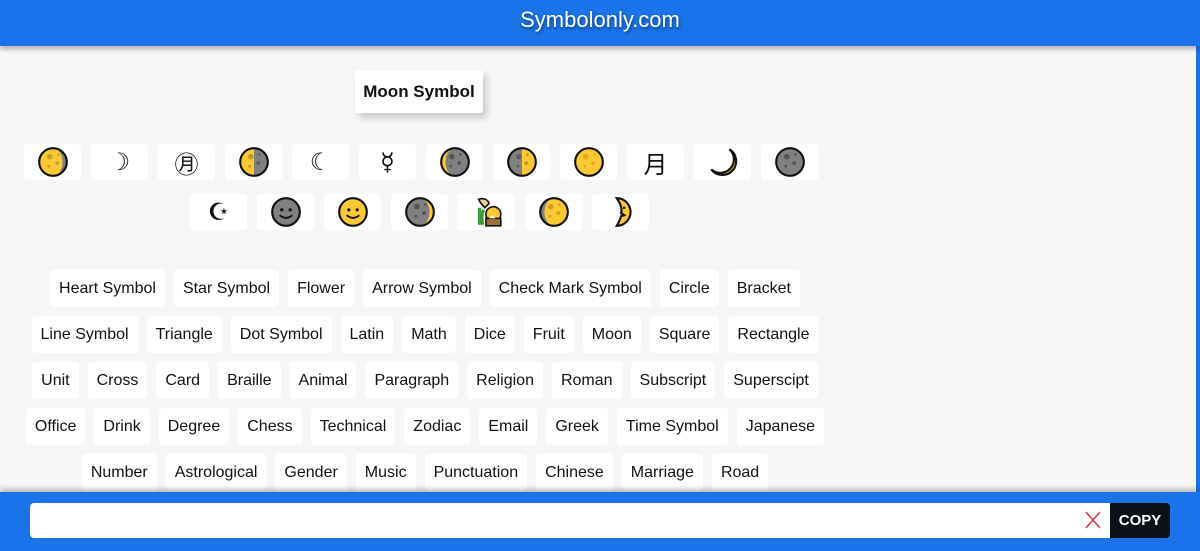  Describe the element at coordinates (55, 380) in the screenshot. I see `category-link-unit: Unit` at that location.